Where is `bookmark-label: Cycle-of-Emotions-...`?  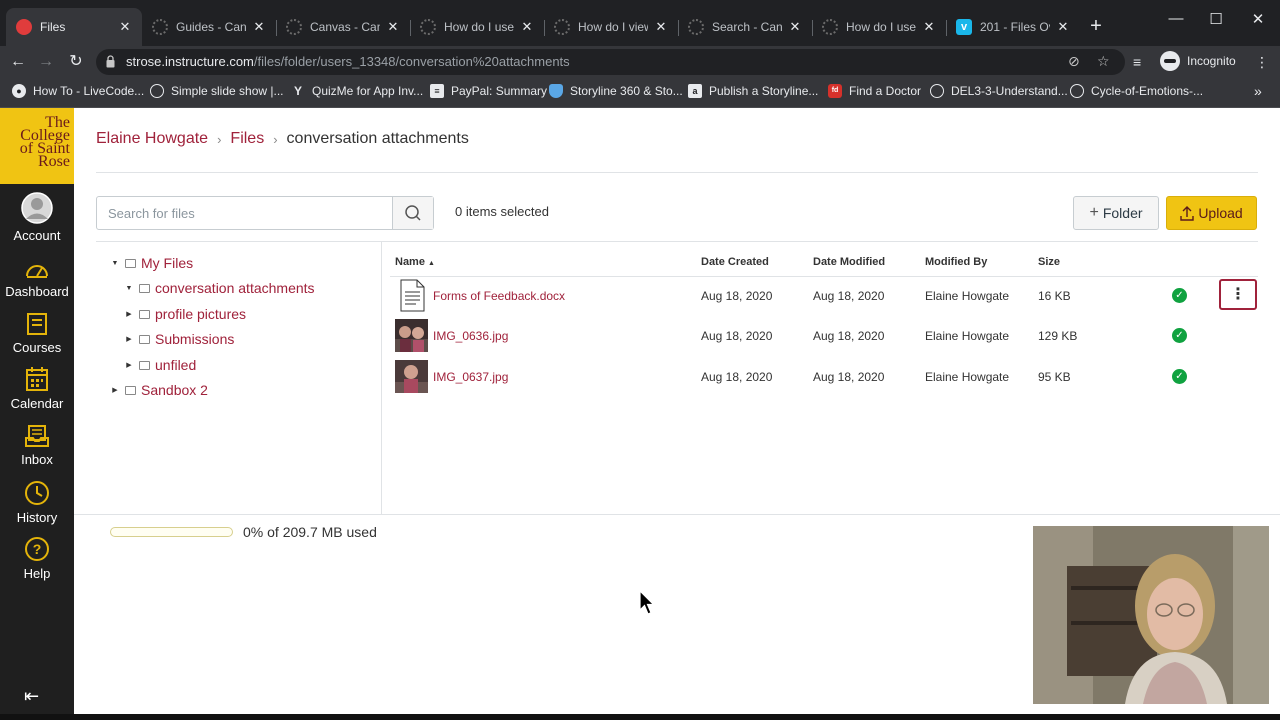
bookmark-label: Cycle-of-Emotions-... is located at coordinates (1147, 91).